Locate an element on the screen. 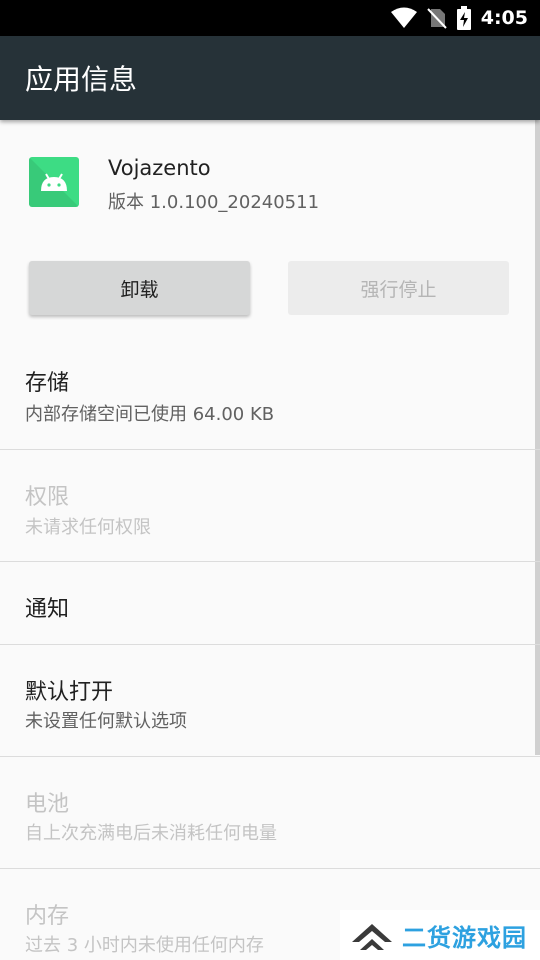  watermark: 二货游戏园 is located at coordinates (440, 935).